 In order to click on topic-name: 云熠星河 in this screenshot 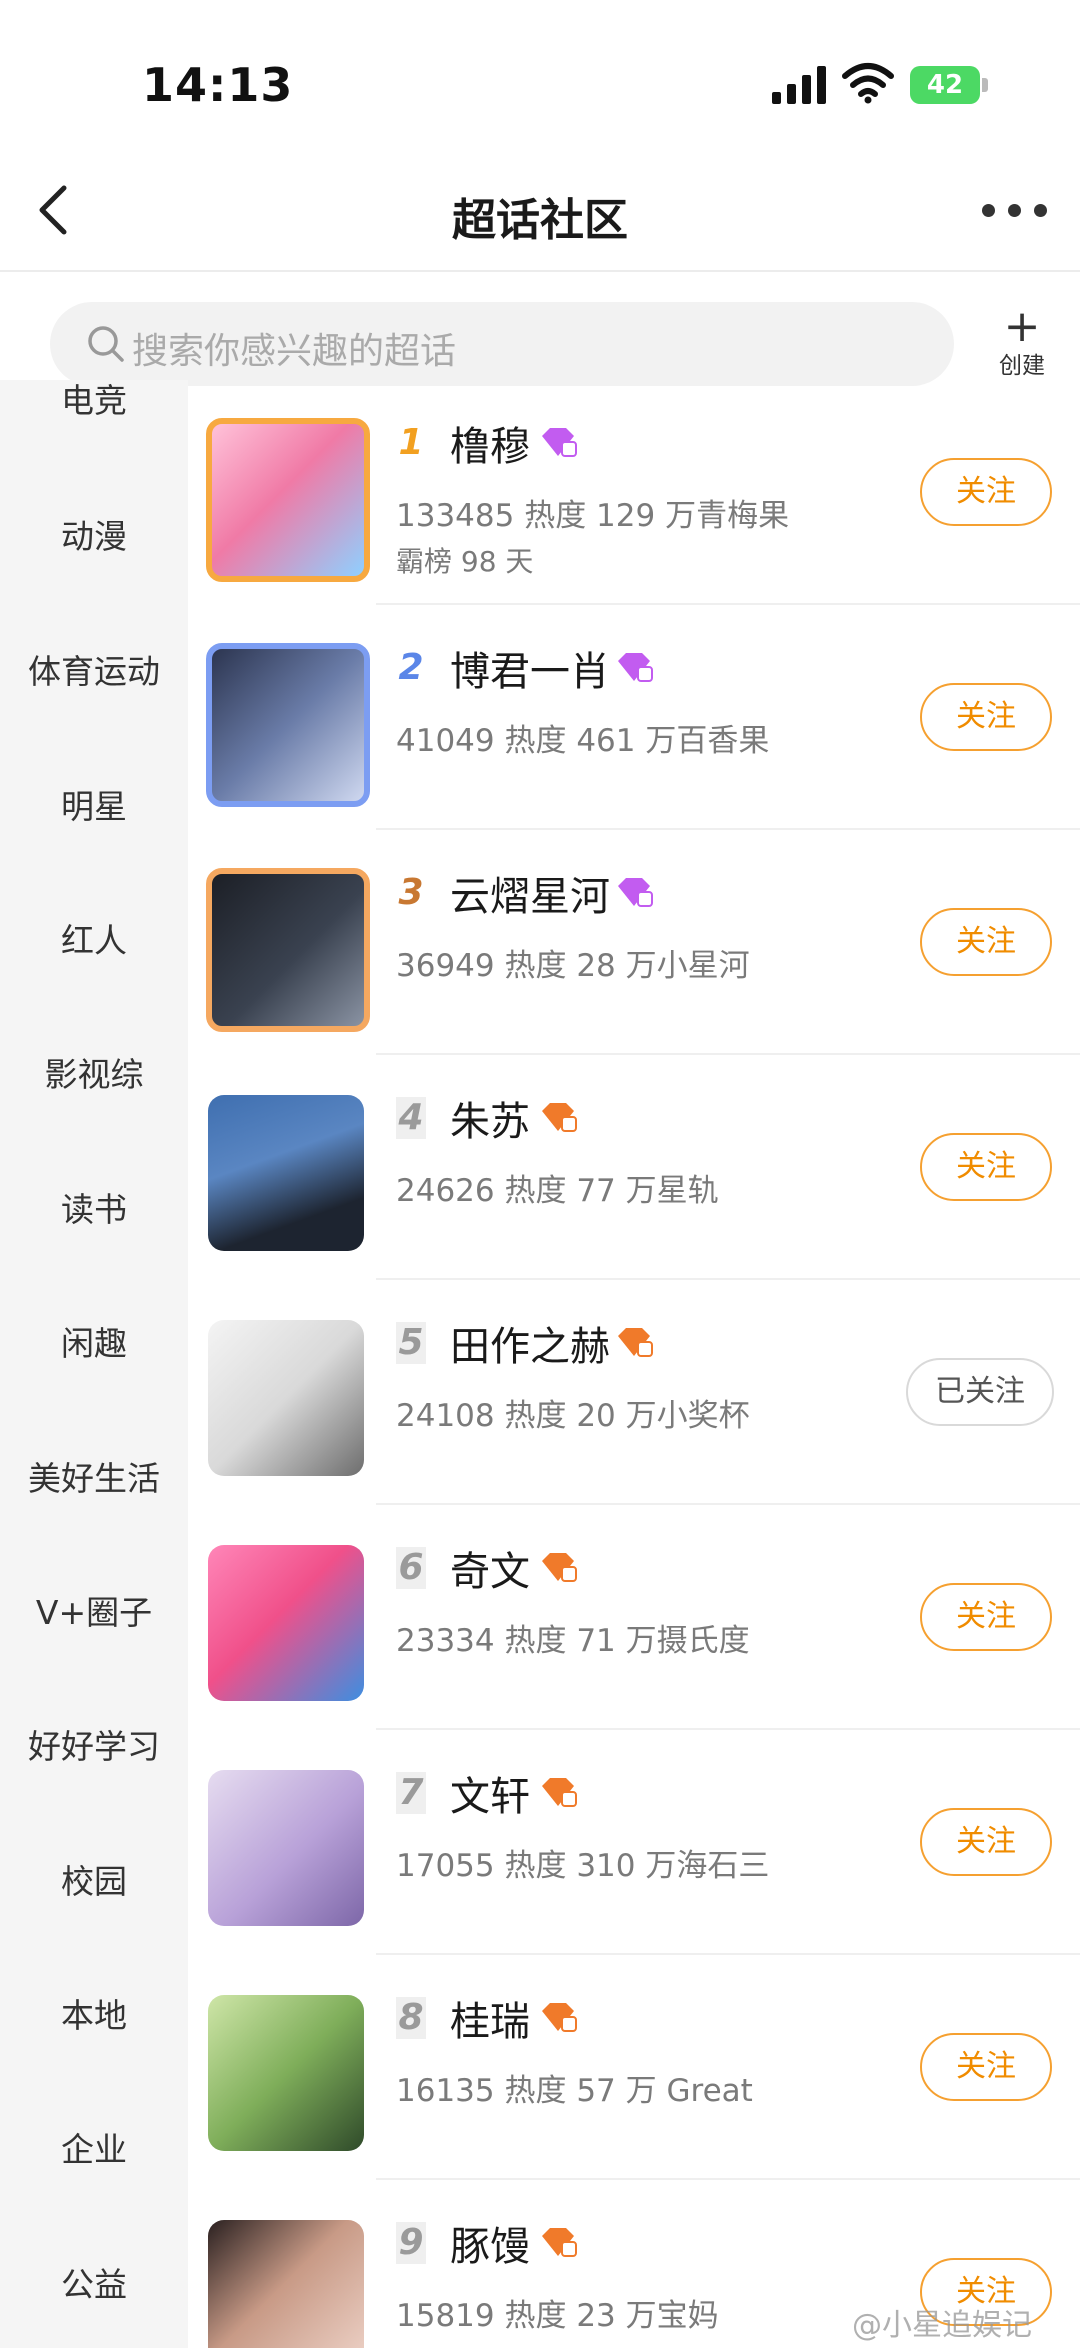, I will do `click(530, 897)`.